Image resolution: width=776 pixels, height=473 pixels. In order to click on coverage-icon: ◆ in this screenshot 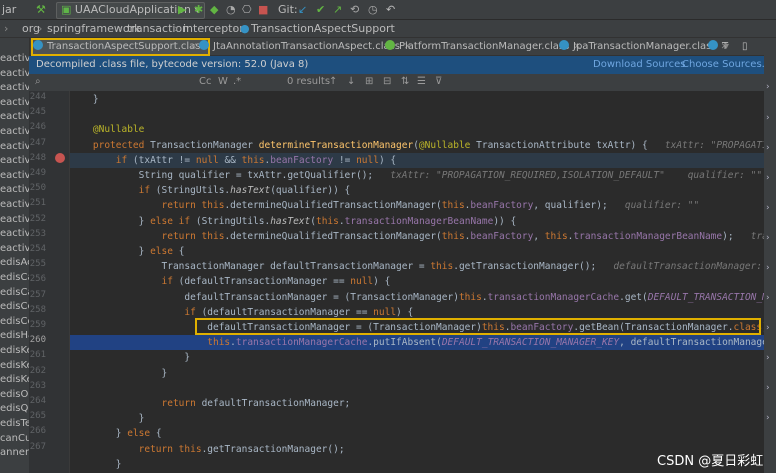, I will do `click(214, 9)`.